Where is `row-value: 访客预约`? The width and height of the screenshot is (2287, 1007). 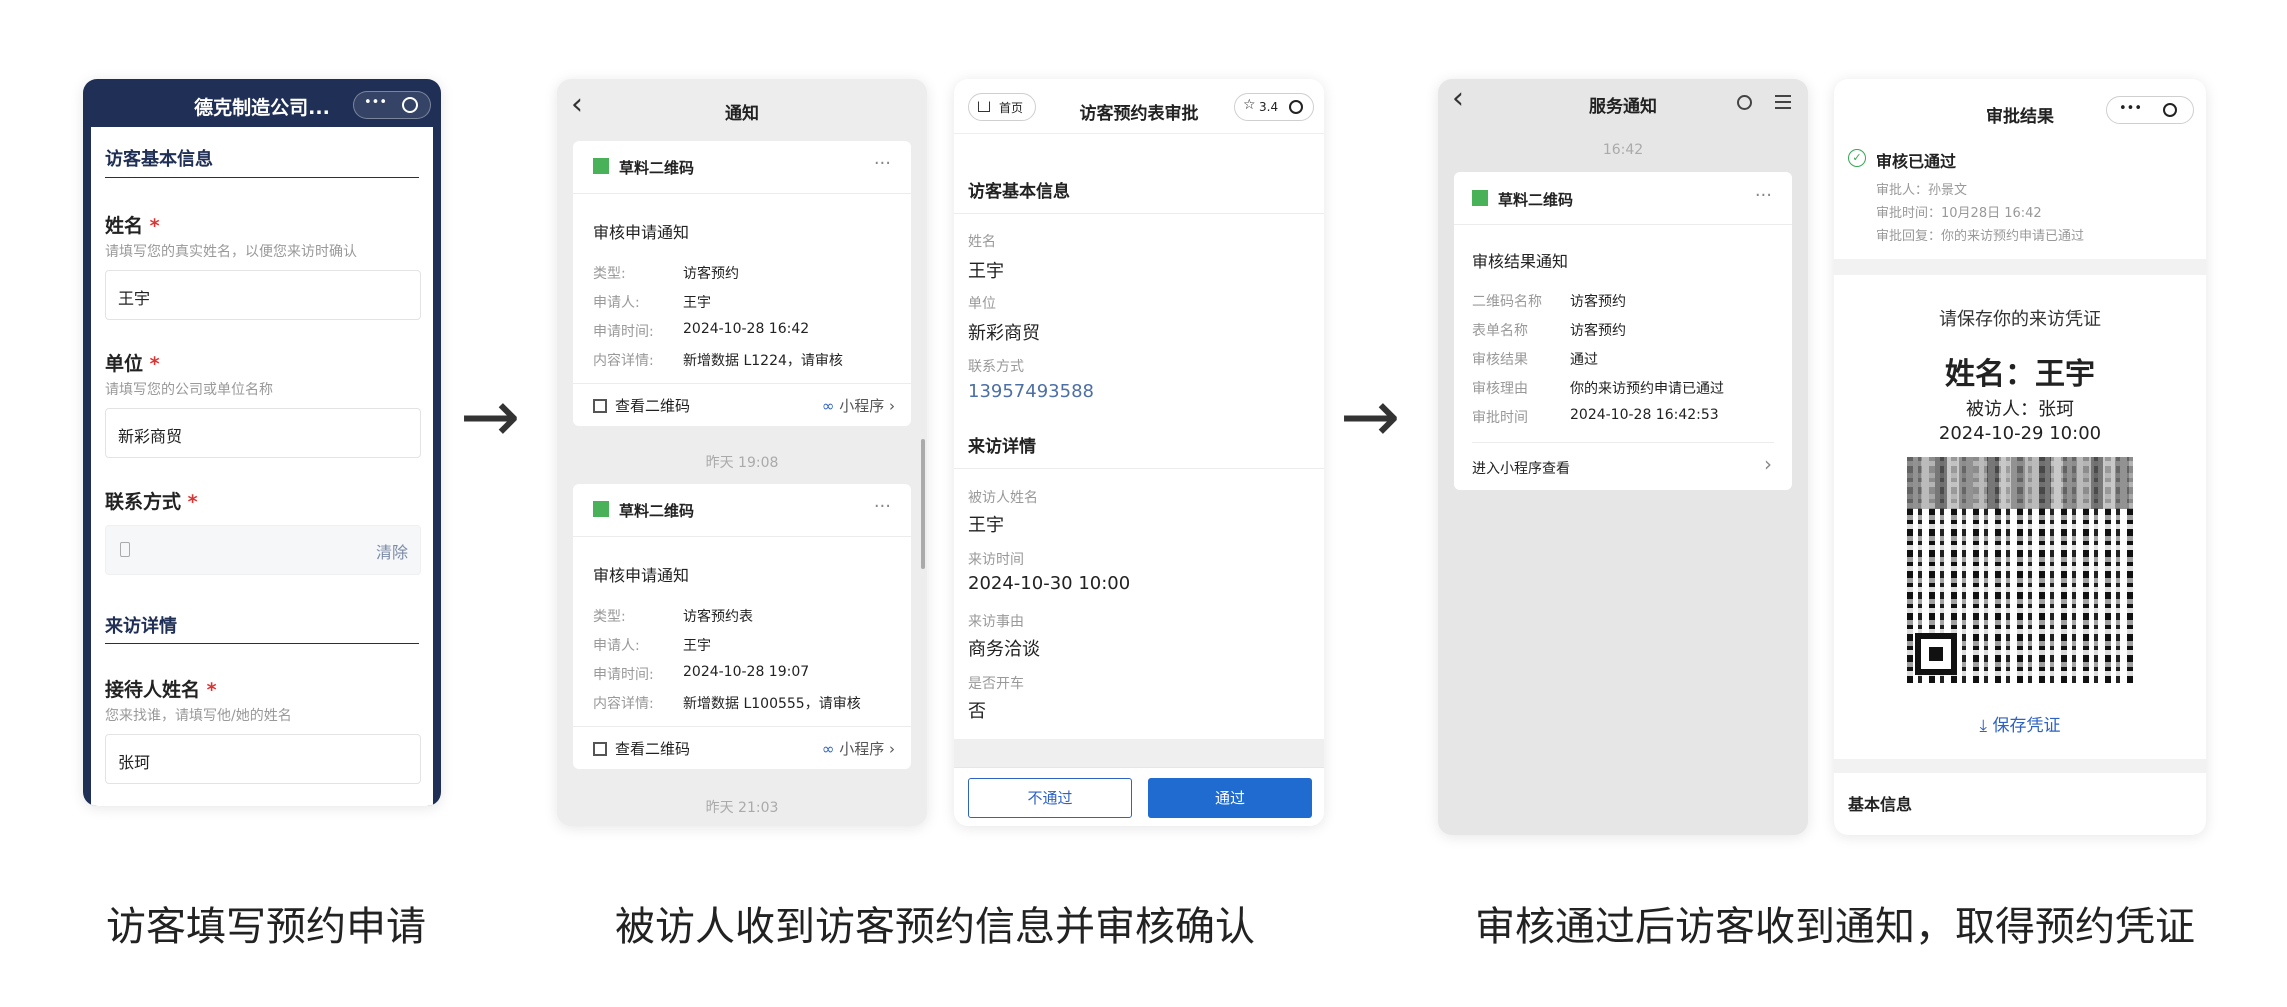
row-value: 访客预约 is located at coordinates (1598, 302).